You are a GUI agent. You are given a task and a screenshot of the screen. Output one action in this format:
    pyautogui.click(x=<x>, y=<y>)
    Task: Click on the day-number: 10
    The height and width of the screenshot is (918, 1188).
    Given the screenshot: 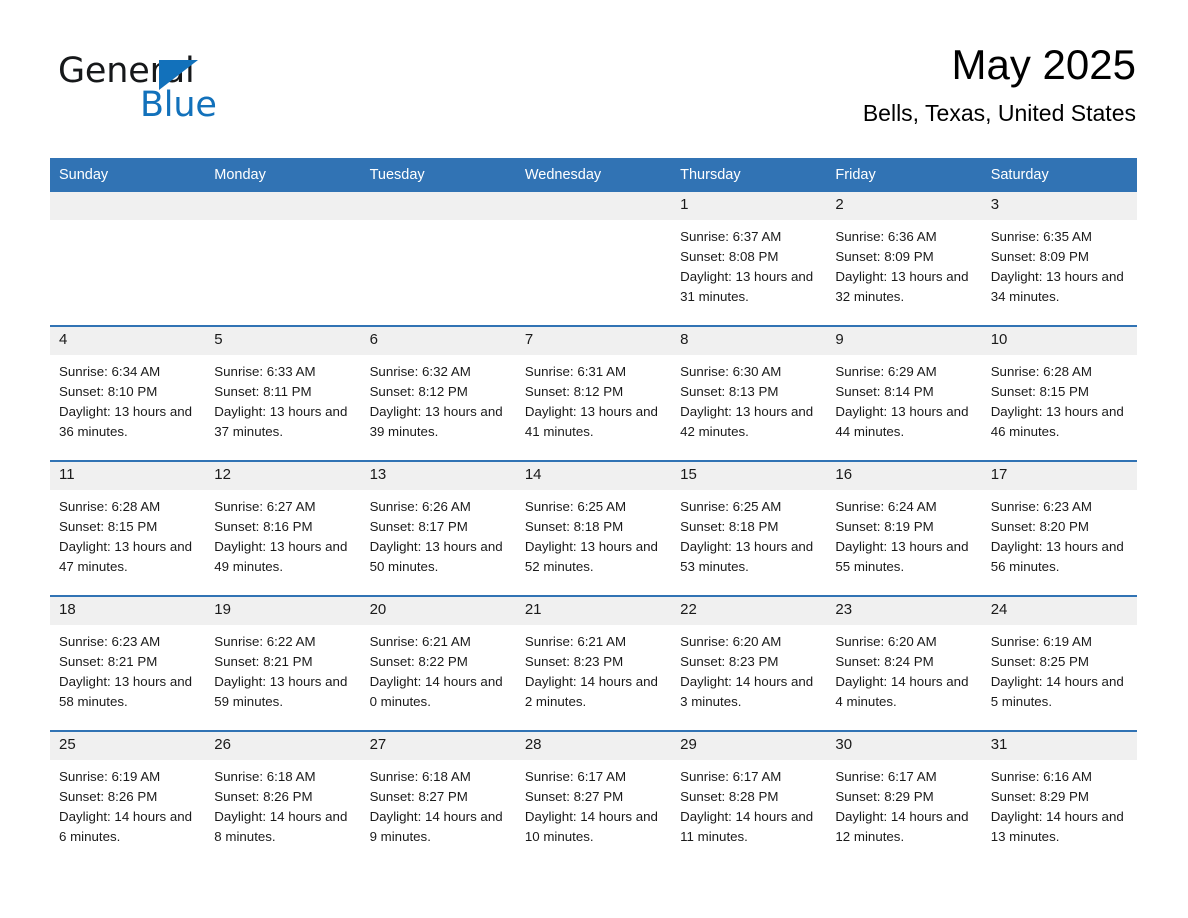 What is the action you would take?
    pyautogui.click(x=1059, y=341)
    